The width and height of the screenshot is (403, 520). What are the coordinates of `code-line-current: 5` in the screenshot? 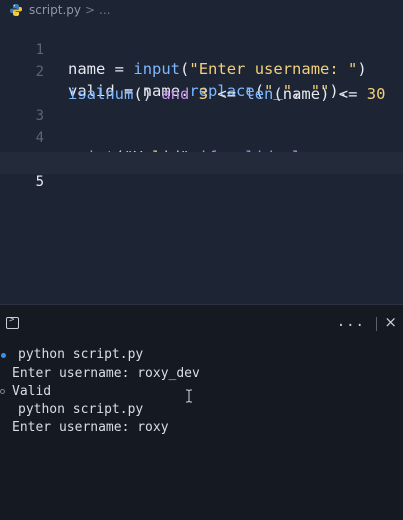 It's located at (201, 171).